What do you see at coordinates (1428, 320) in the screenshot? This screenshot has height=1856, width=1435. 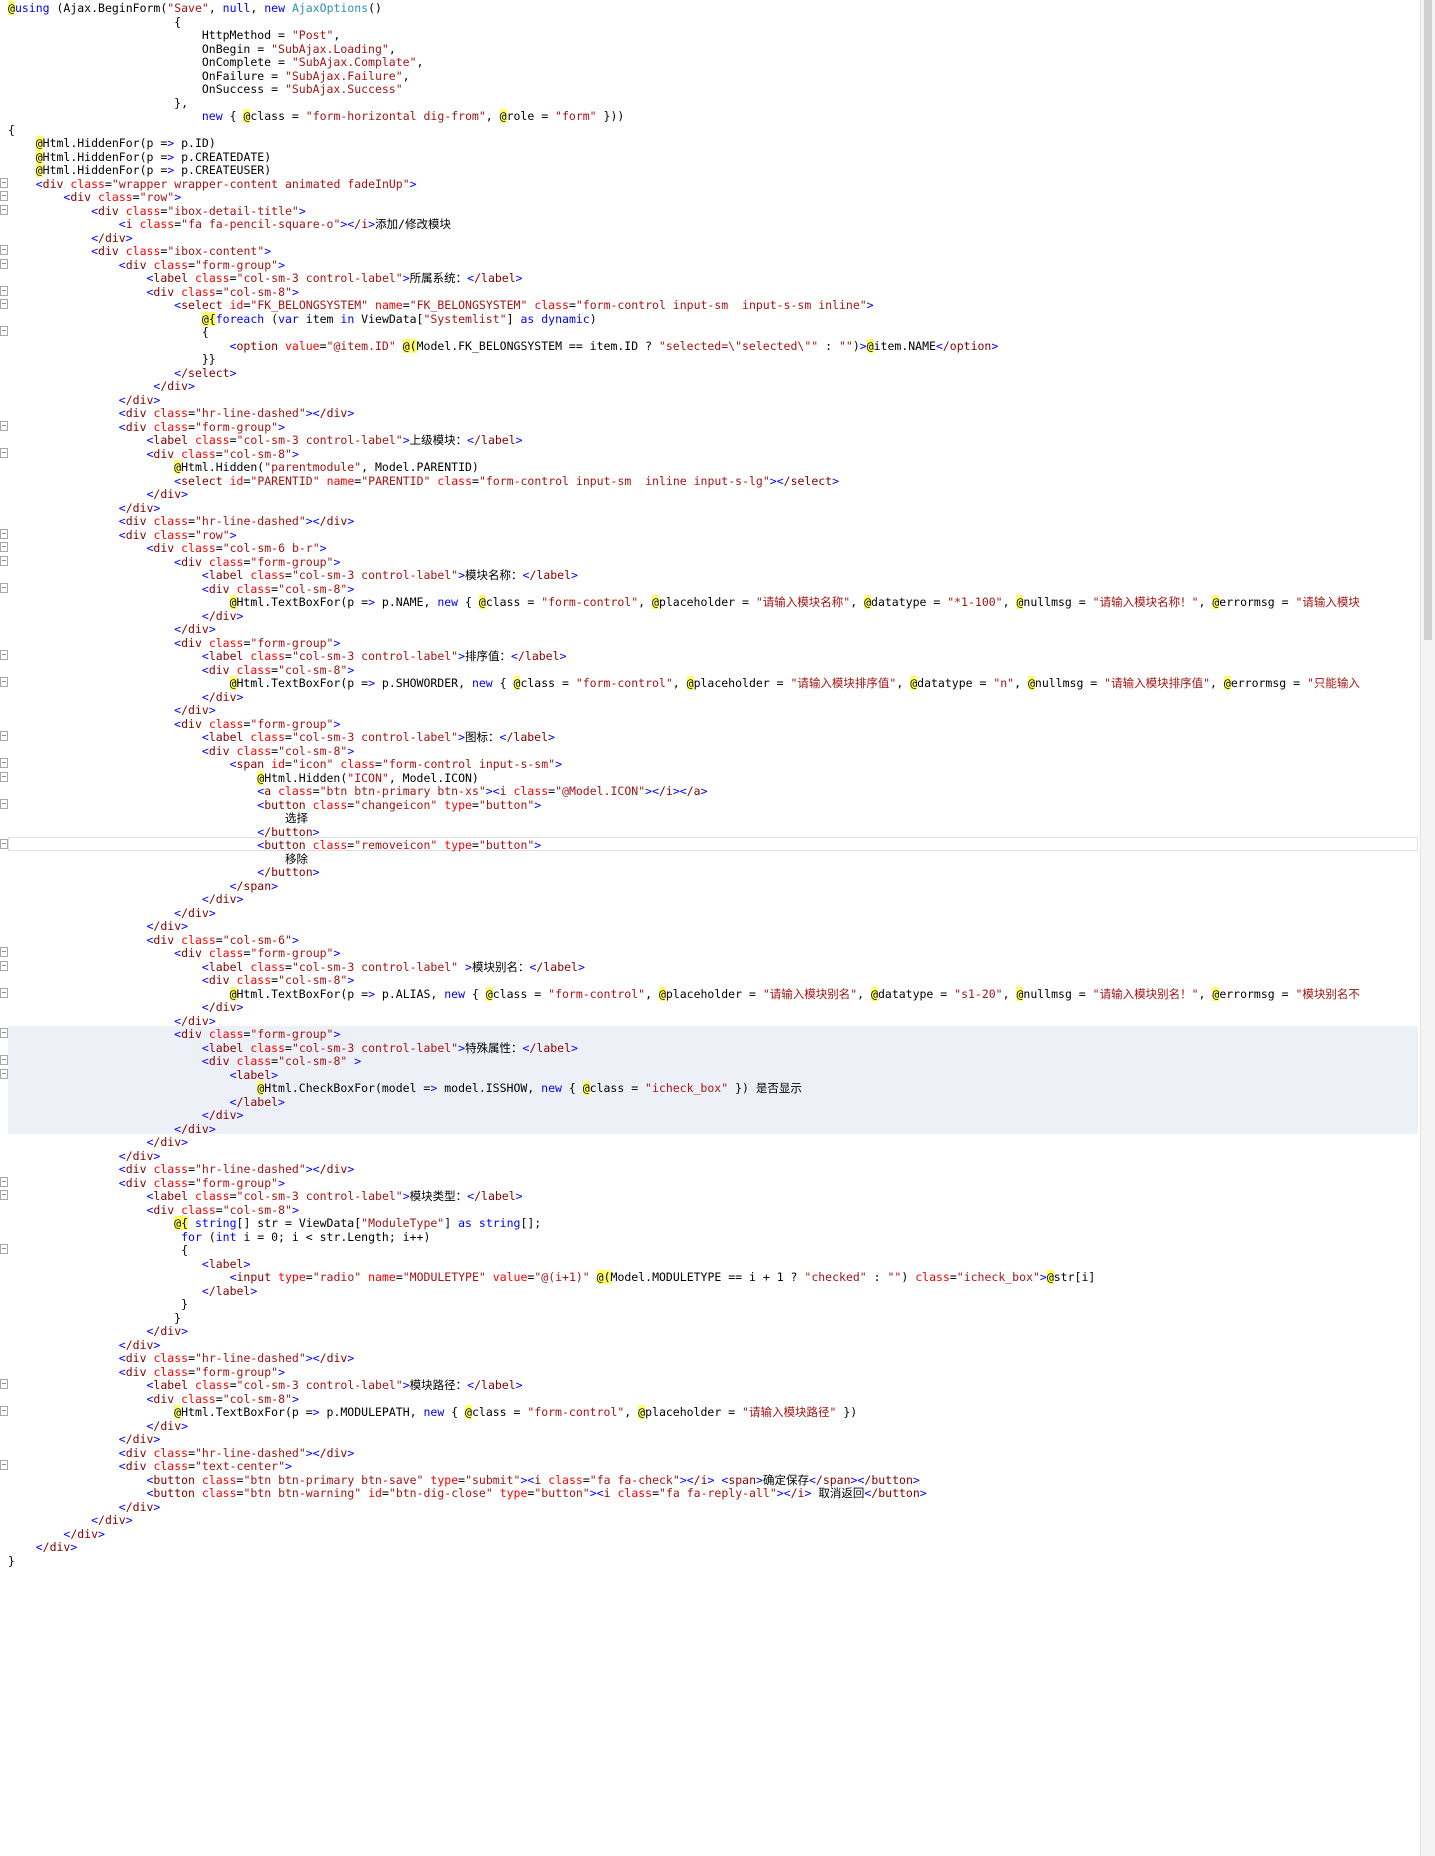 I see `scrollbar-thumb` at bounding box center [1428, 320].